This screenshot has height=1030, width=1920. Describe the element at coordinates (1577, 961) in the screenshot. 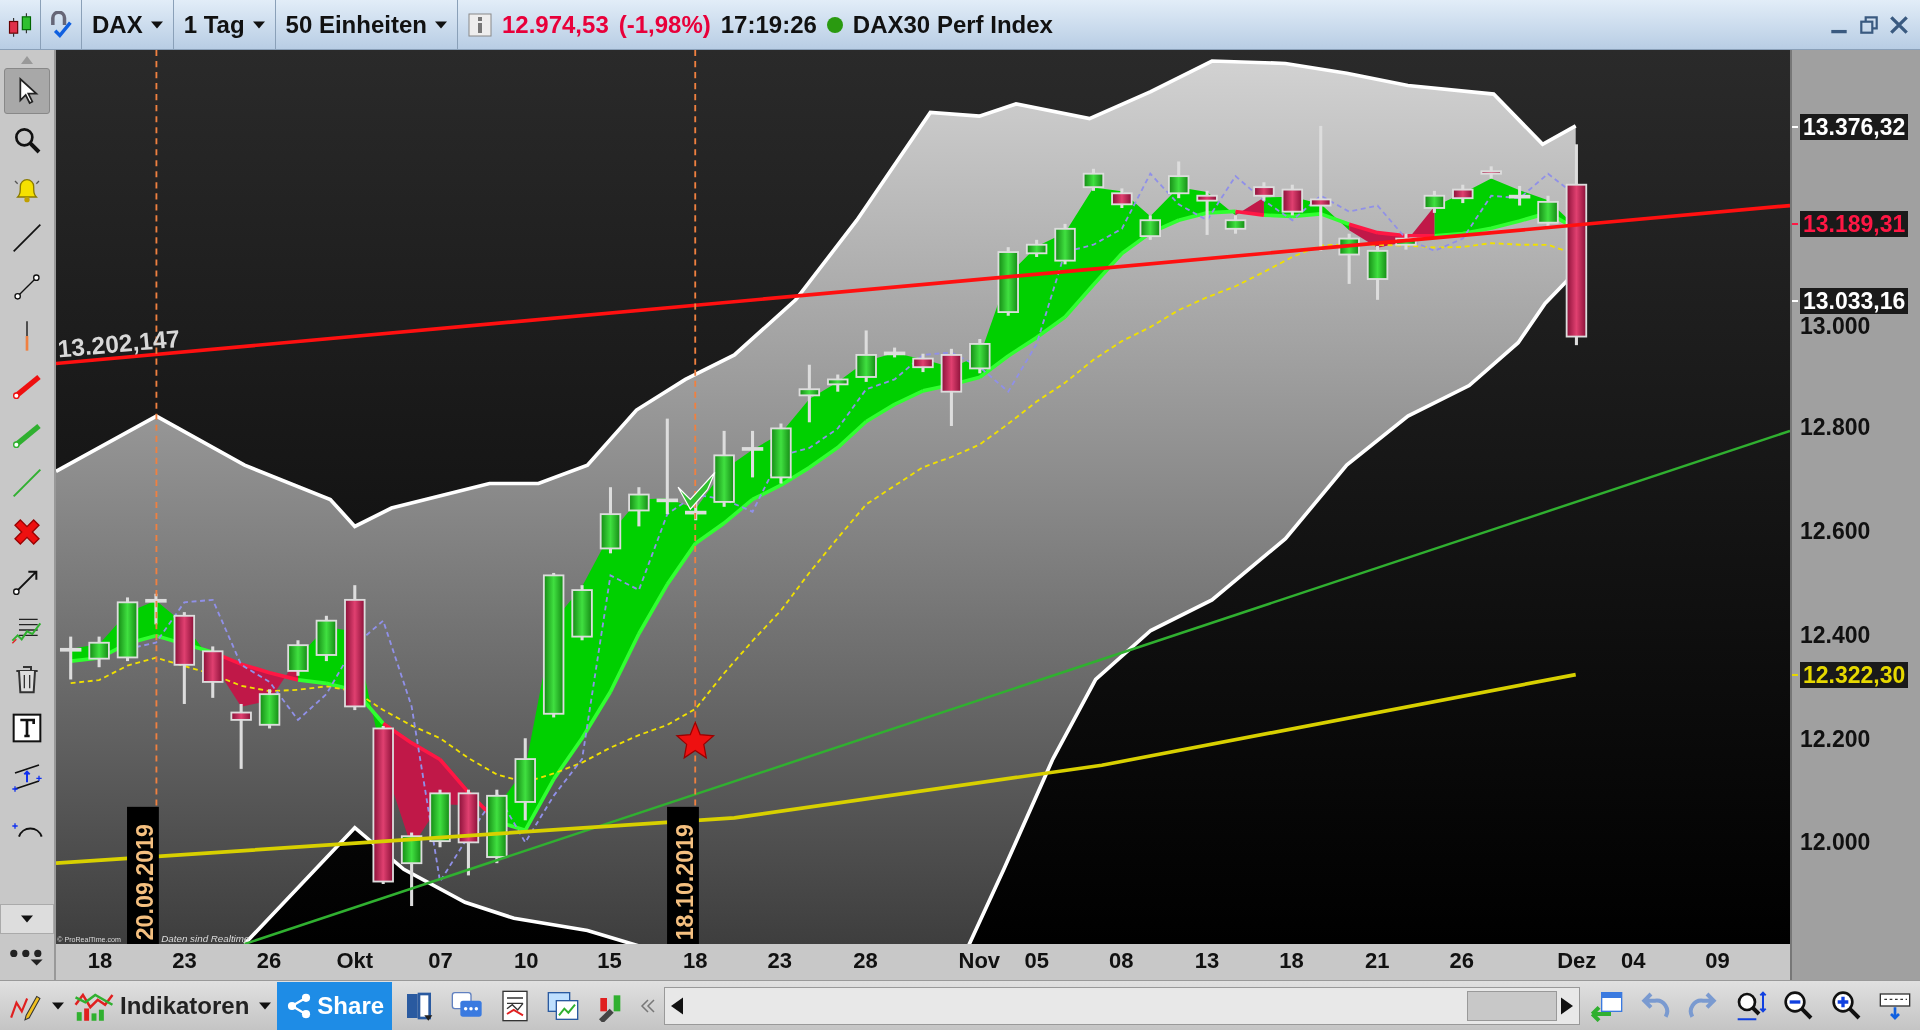

I see `date-axis-label: Dez` at that location.